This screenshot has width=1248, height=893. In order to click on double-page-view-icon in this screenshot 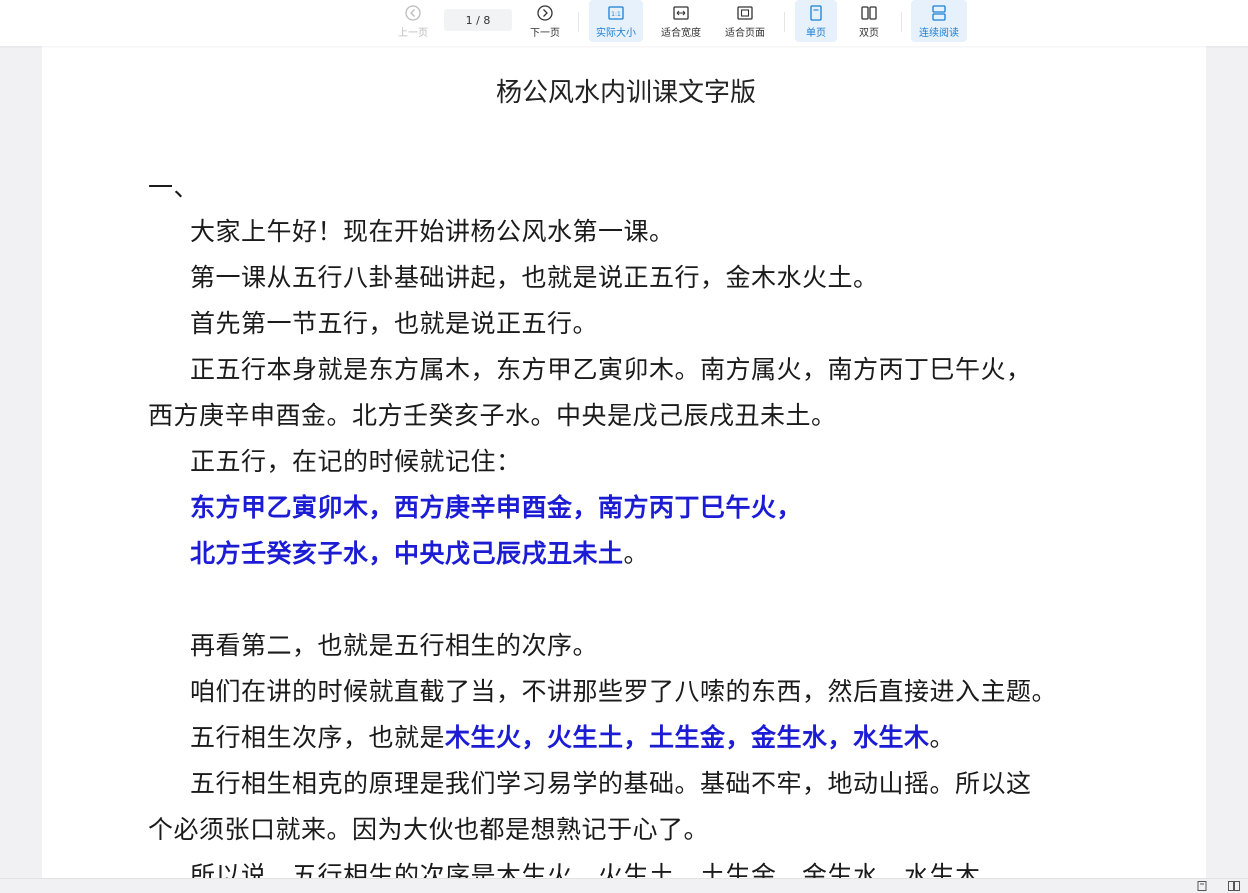, I will do `click(1234, 886)`.